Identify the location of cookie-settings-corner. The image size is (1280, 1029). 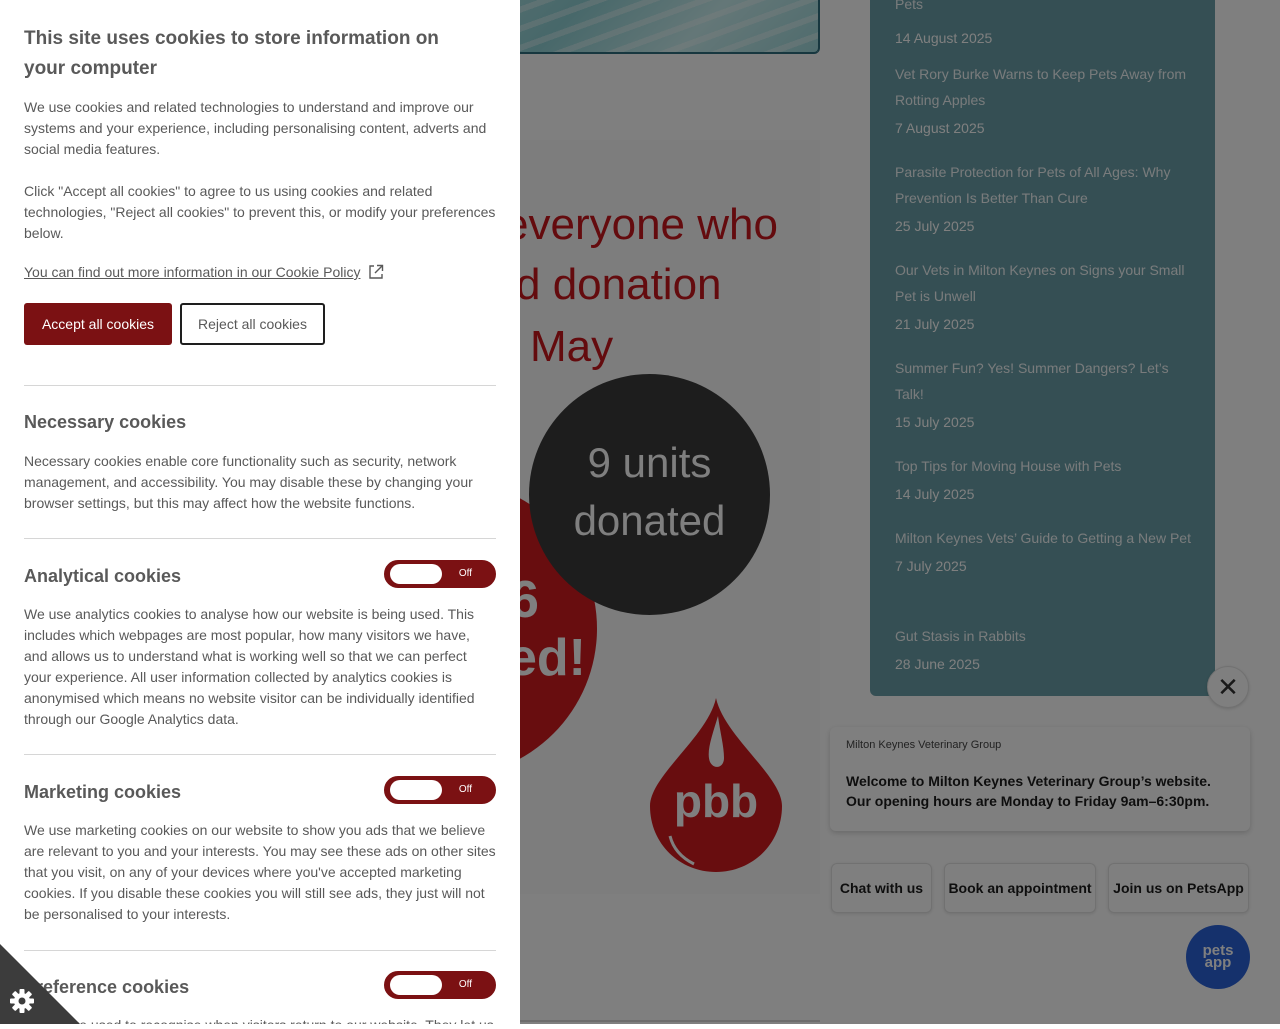
(40, 984).